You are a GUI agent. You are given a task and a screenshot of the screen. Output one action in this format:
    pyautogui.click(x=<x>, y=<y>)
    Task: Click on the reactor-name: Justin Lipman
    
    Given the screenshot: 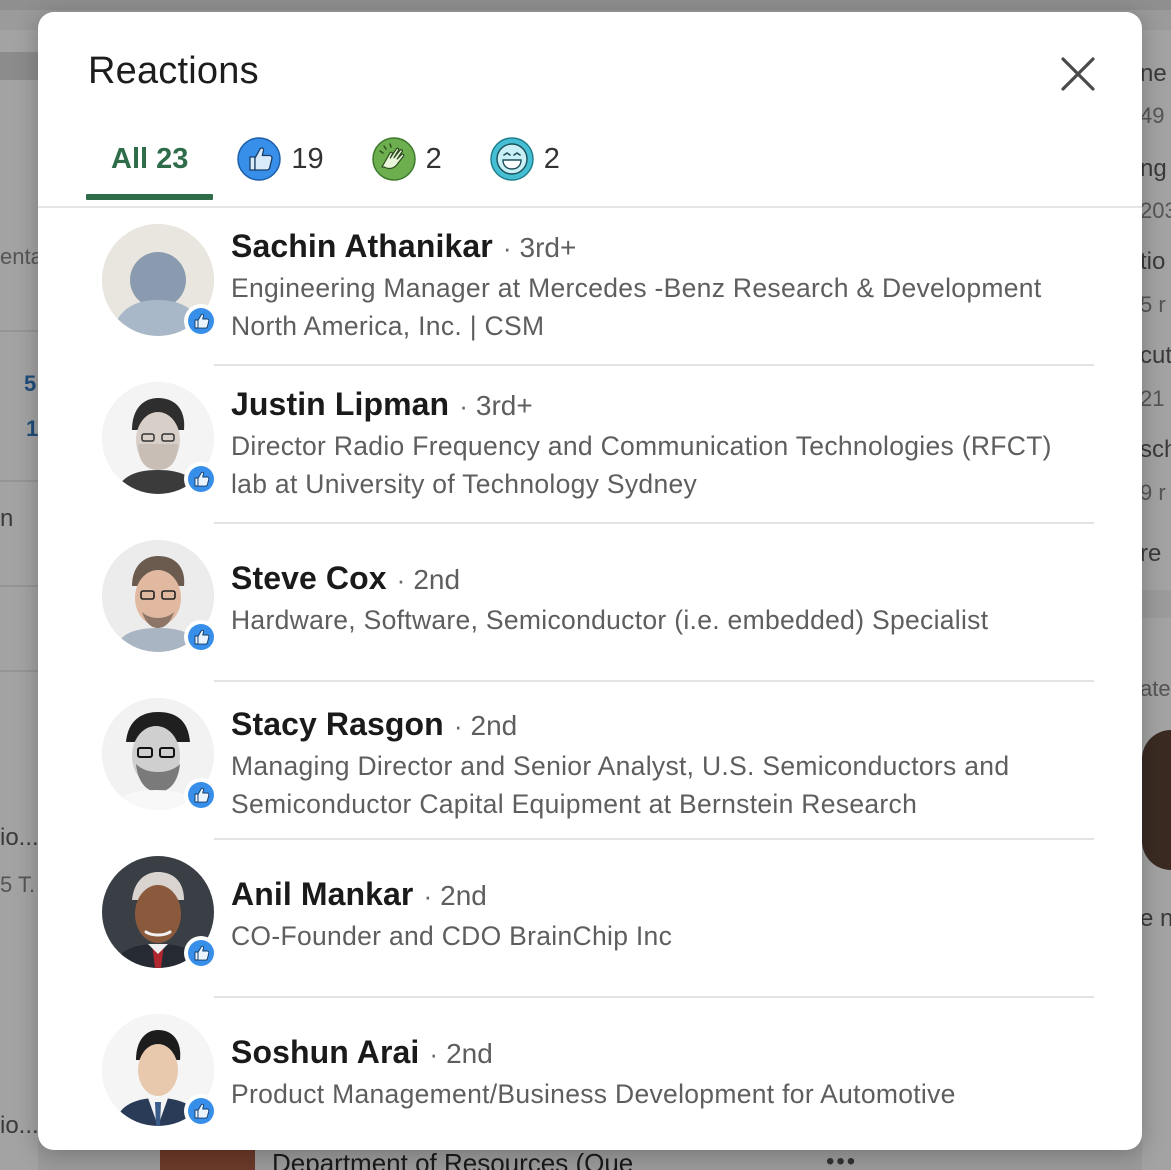 What is the action you would take?
    pyautogui.click(x=340, y=404)
    